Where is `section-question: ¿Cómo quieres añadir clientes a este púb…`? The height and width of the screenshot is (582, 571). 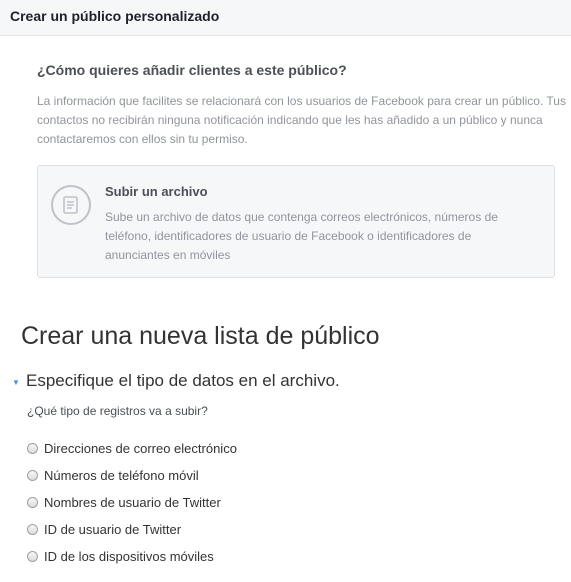 section-question: ¿Cómo quieres añadir clientes a este púb… is located at coordinates (192, 70).